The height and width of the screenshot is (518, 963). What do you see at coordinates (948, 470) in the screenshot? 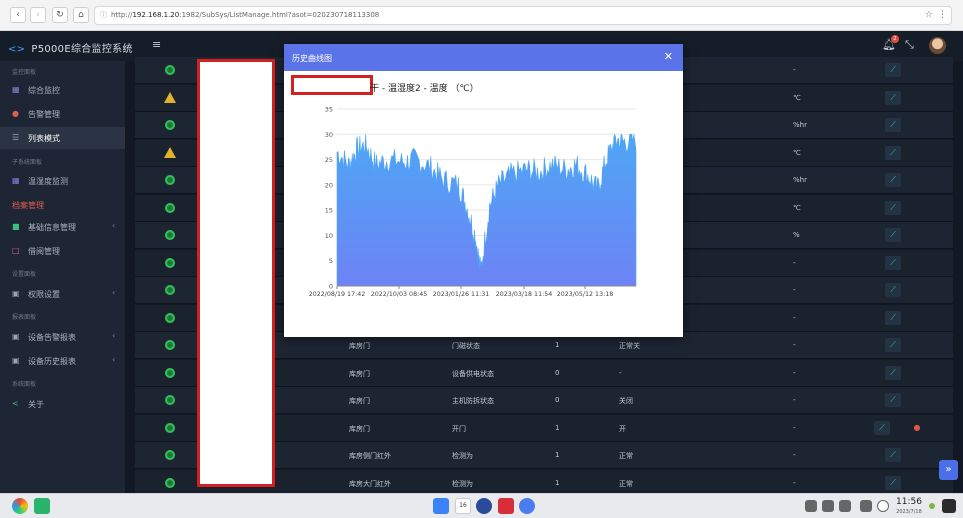
I see `scroll-to-top-button: »` at bounding box center [948, 470].